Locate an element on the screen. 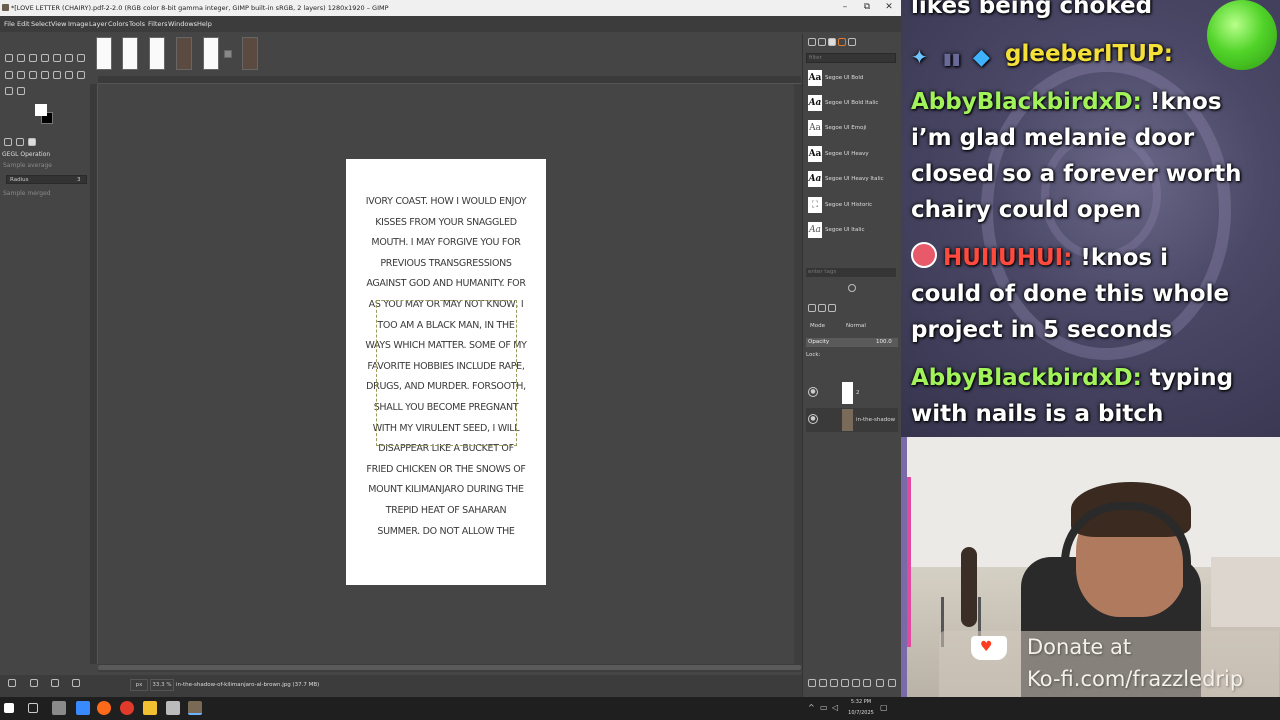 This screenshot has width=1280, height=720. pencil-tool-icon is located at coordinates (33, 75).